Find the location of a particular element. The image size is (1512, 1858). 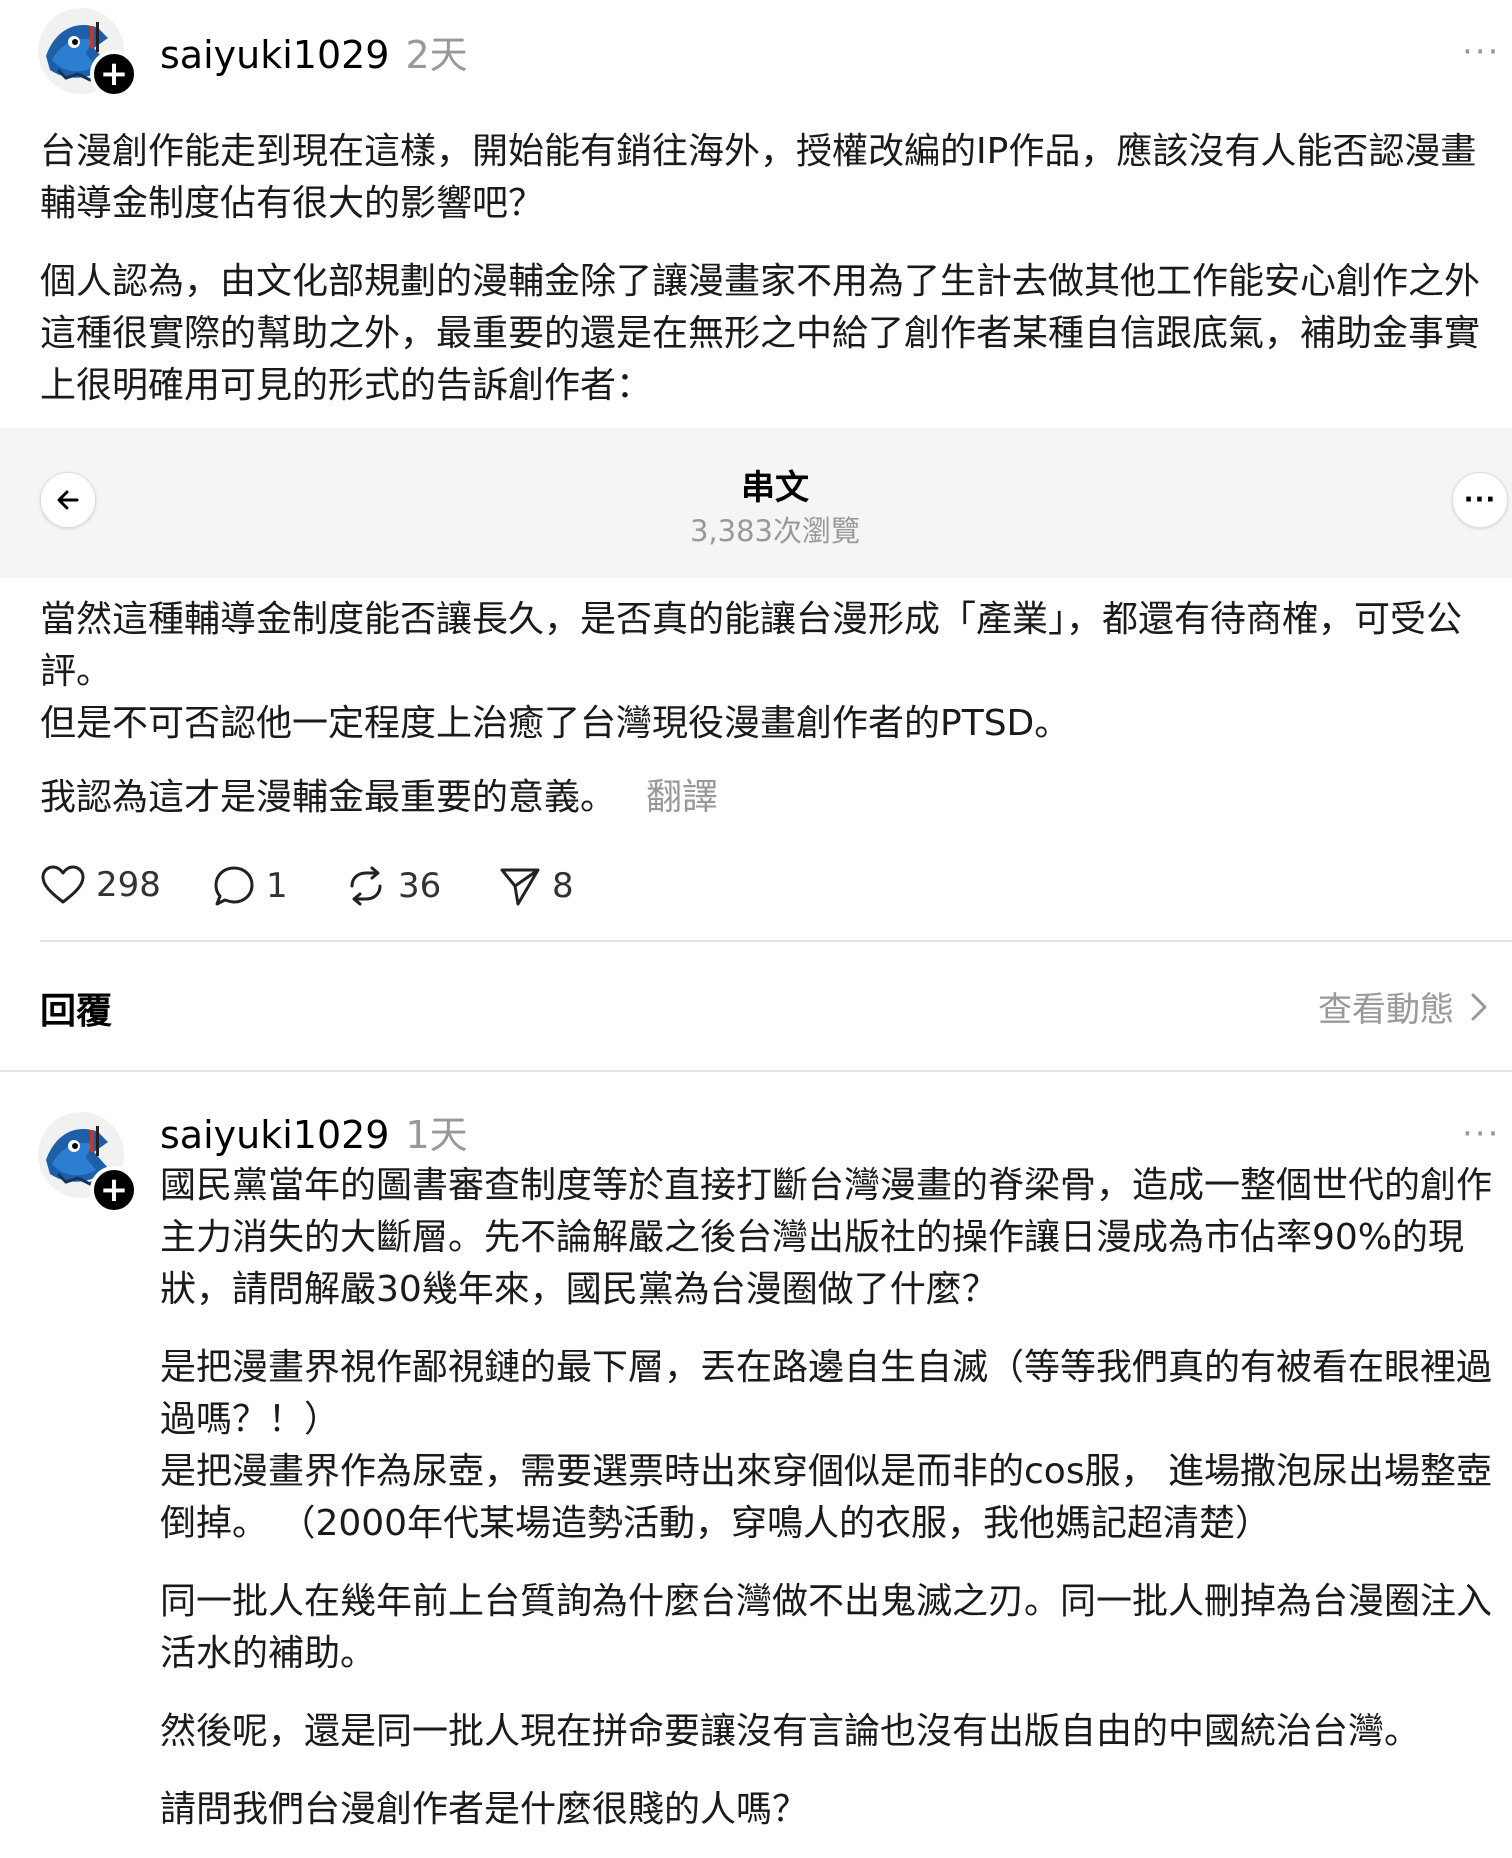

view-activity-link: 查看動態 is located at coordinates (1404, 1006).